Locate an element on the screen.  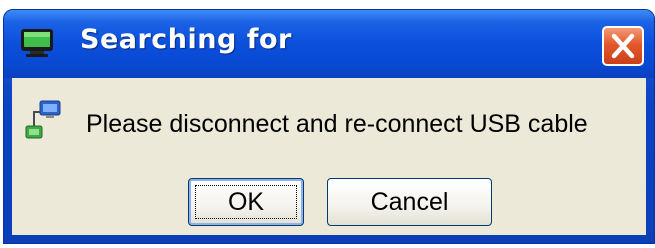
close-button is located at coordinates (623, 46).